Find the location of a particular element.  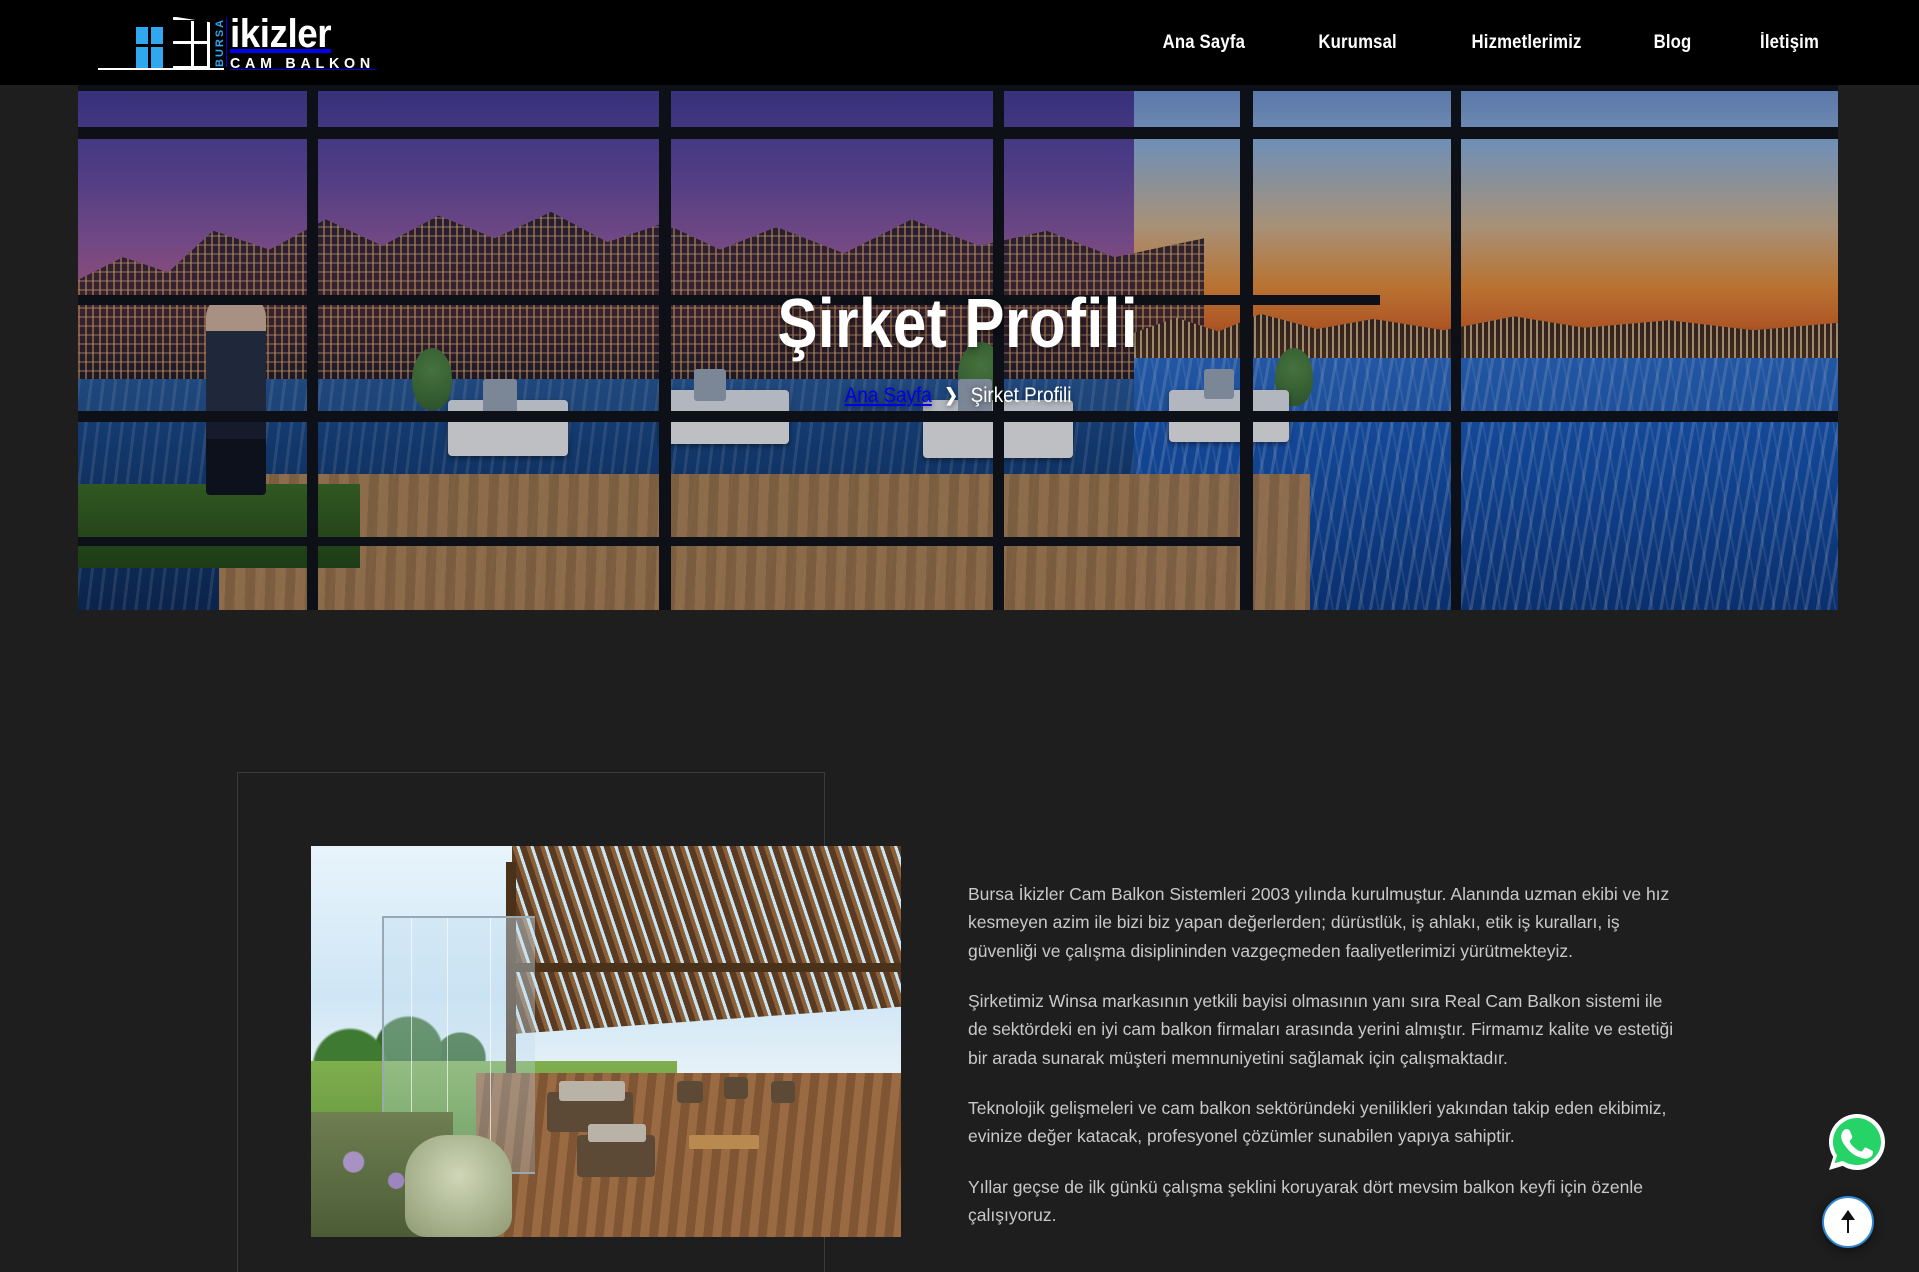

nav-item-hizmetlerimiz: Hizmetlerimiz is located at coordinates (1526, 43).